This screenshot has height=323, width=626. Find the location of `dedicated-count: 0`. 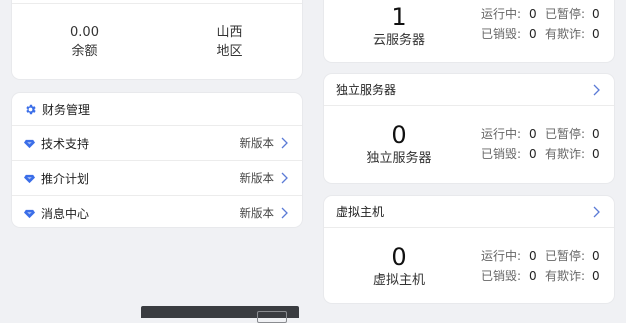

dedicated-count: 0 is located at coordinates (399, 135).